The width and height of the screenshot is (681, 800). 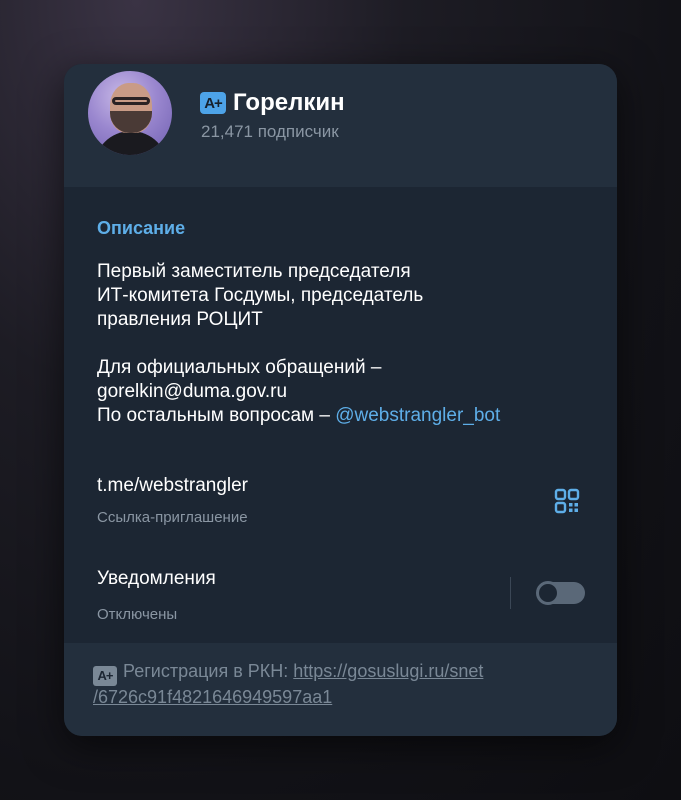 What do you see at coordinates (254, 271) in the screenshot?
I see `description-line: Первый заместитель председателя` at bounding box center [254, 271].